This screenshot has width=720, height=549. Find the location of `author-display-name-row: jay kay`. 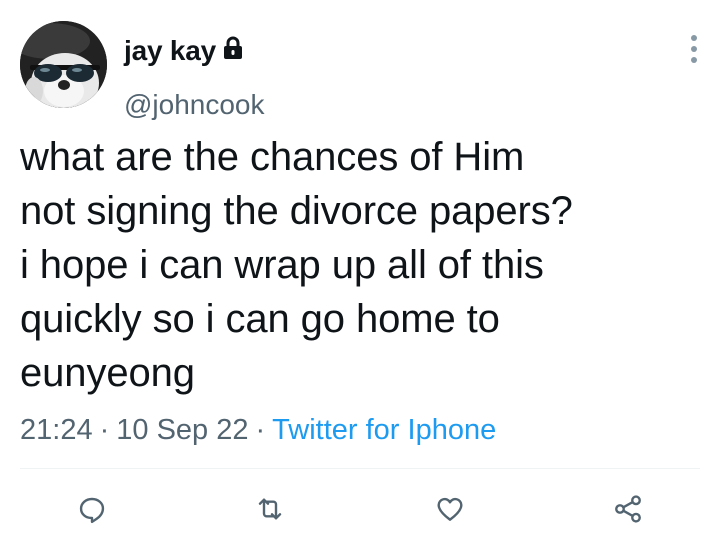

author-display-name-row: jay kay is located at coordinates (184, 51).